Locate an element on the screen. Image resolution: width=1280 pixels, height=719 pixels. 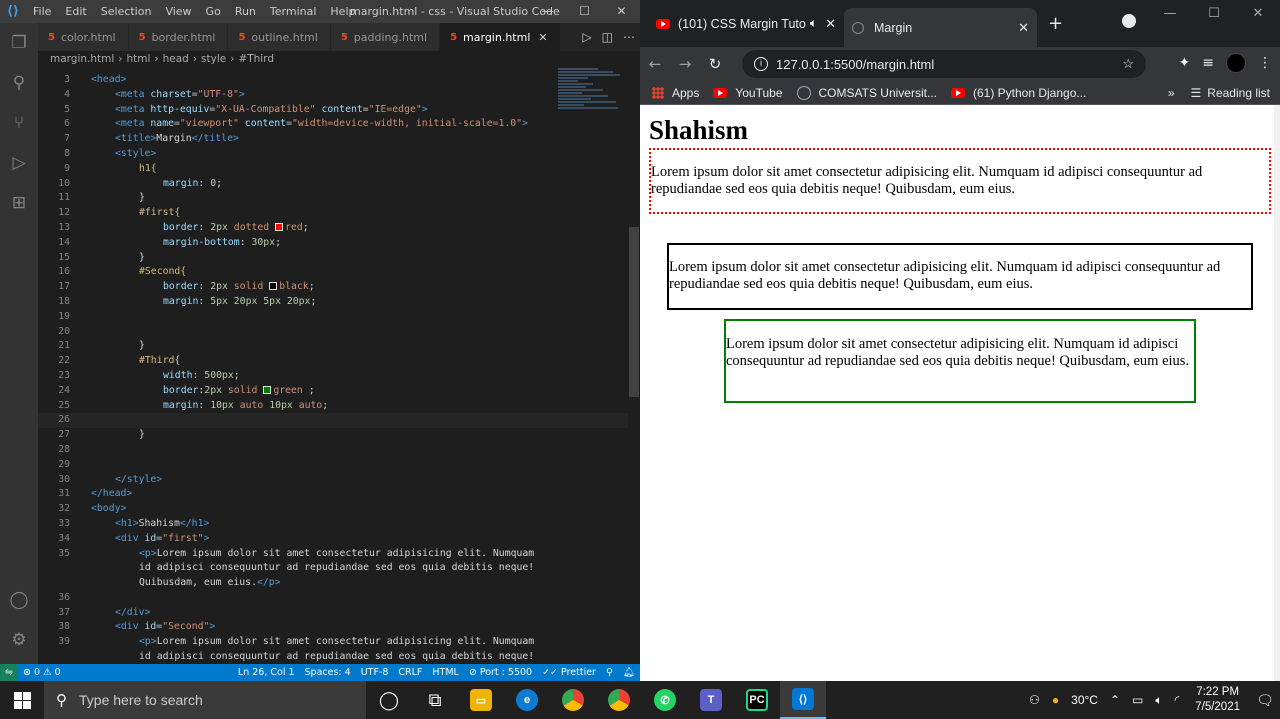
media-queue-icon: ≡ is located at coordinates (1208, 63).